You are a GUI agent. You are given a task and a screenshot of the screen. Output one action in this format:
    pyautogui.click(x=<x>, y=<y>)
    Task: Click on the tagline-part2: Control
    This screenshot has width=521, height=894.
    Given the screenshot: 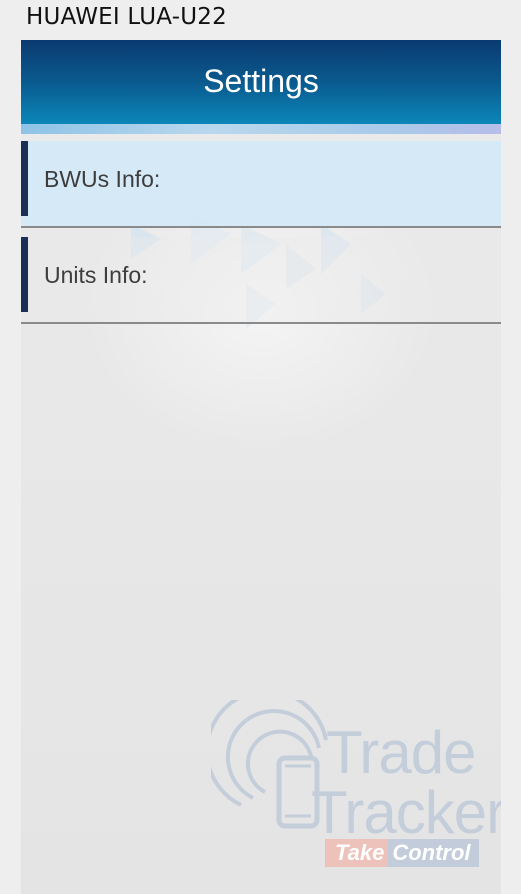 What is the action you would take?
    pyautogui.click(x=433, y=853)
    